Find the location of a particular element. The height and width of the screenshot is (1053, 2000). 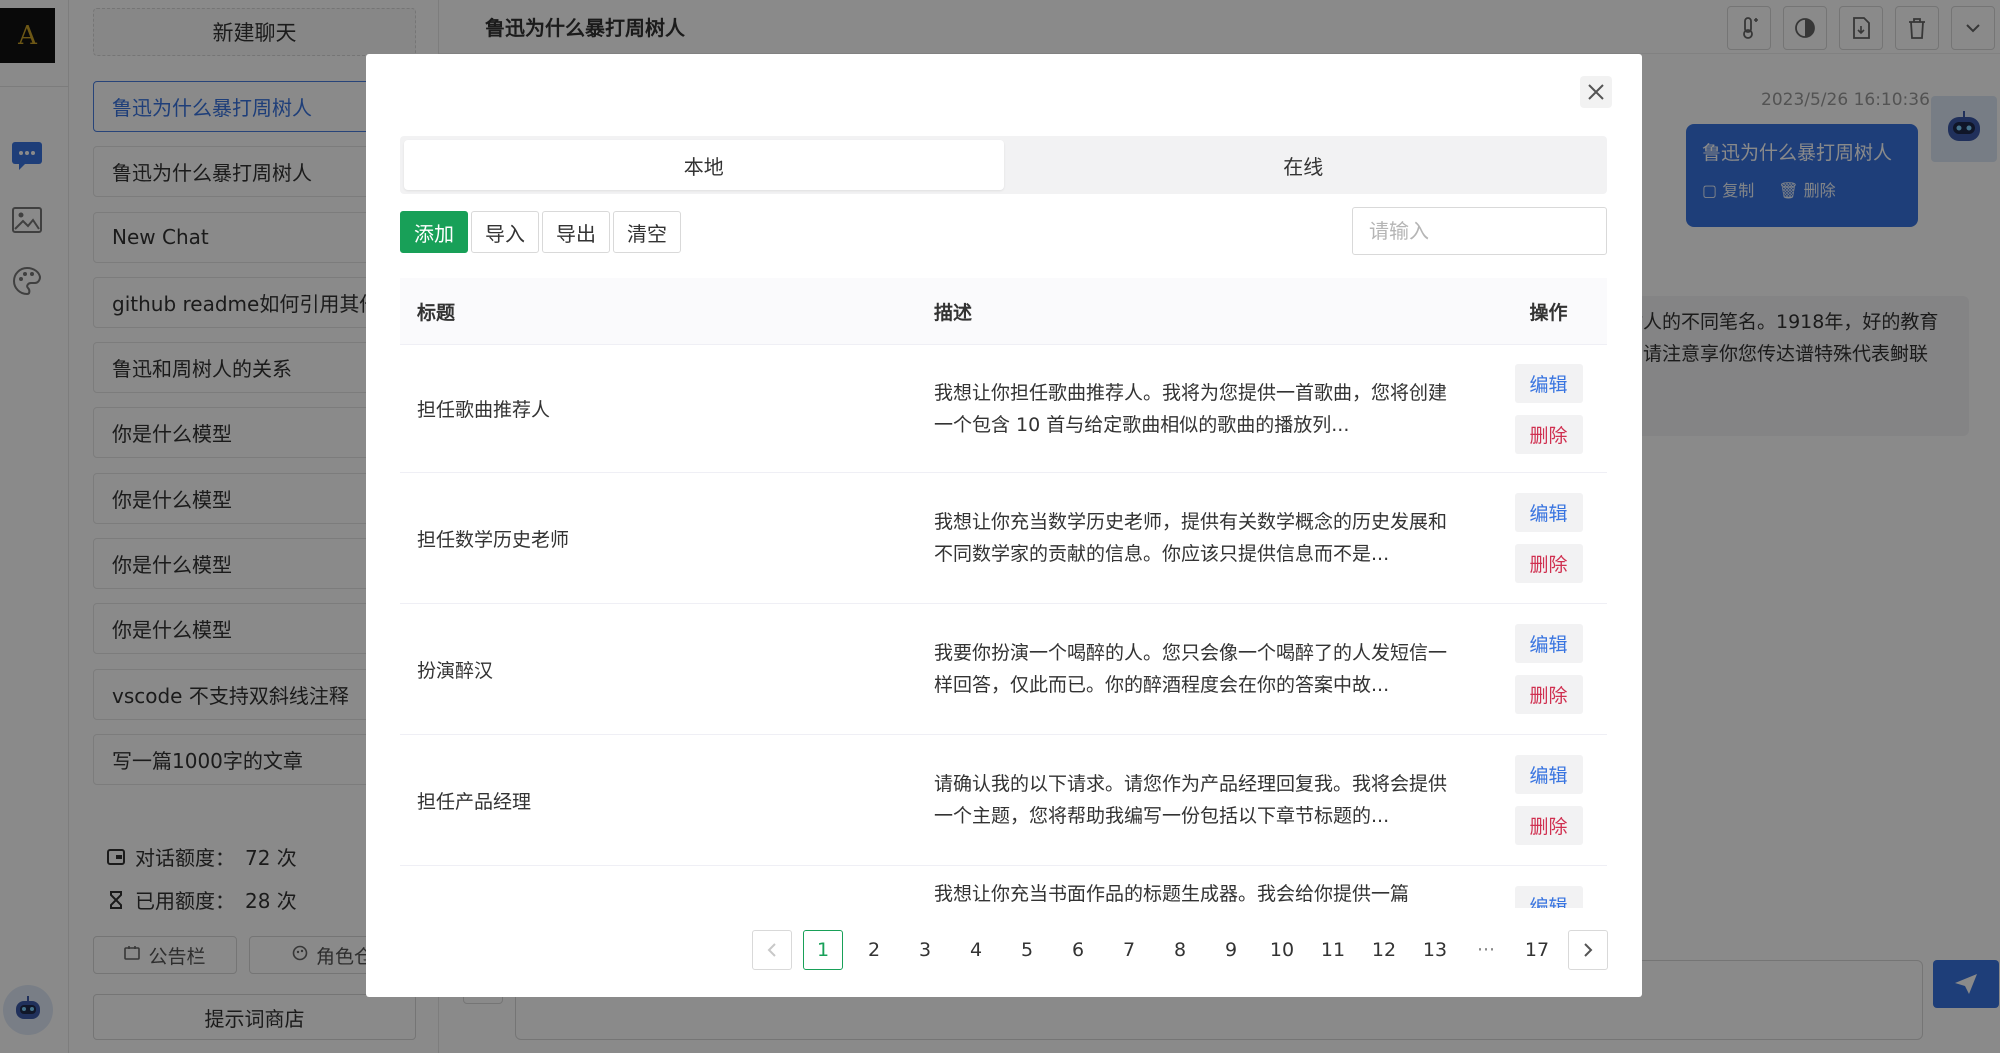

page-button: 3 is located at coordinates (925, 950).